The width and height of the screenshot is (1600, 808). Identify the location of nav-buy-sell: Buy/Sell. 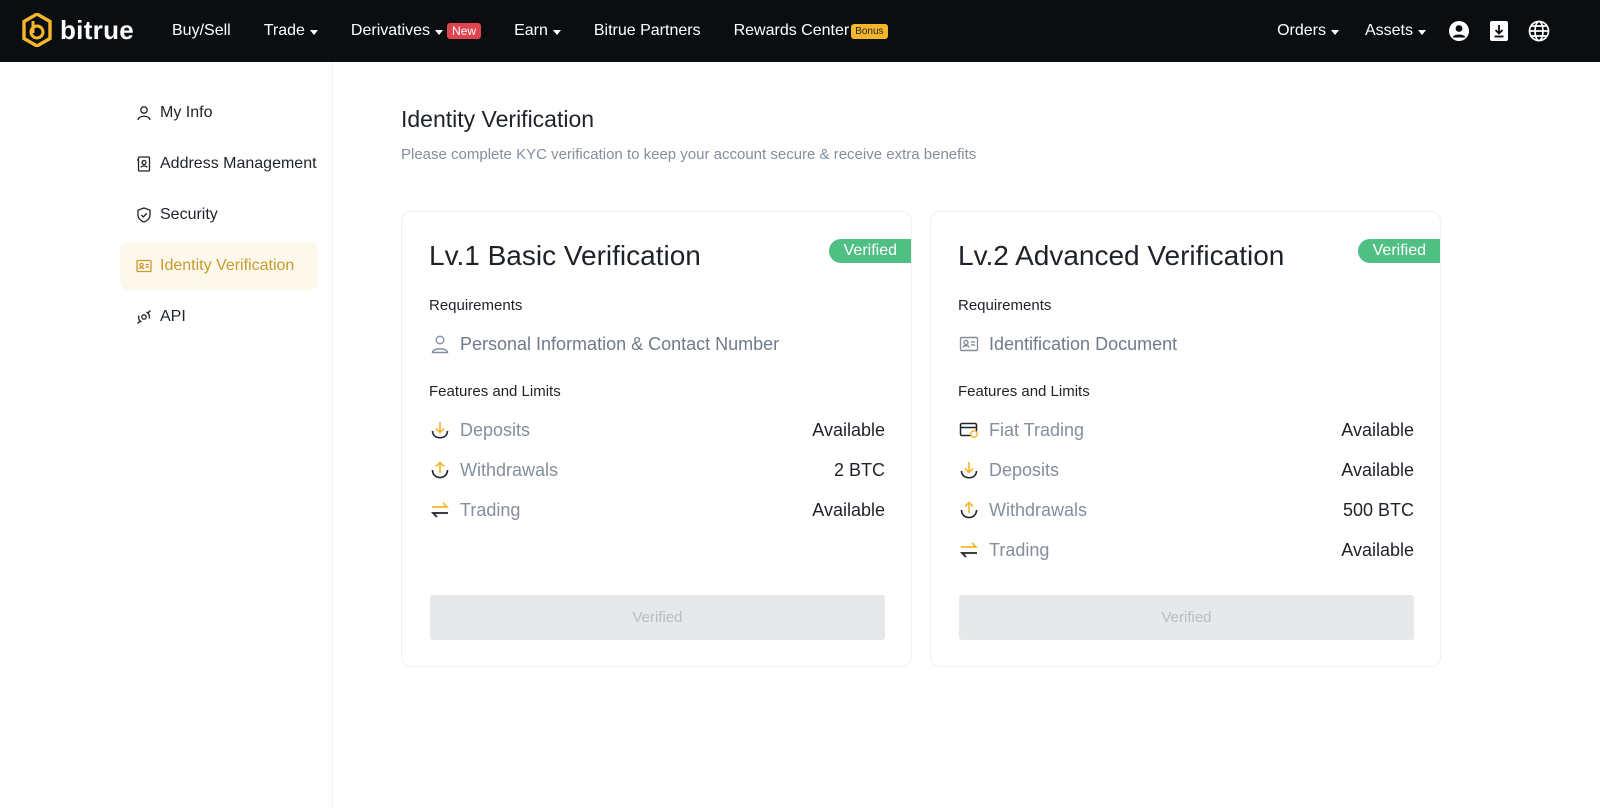
(201, 31).